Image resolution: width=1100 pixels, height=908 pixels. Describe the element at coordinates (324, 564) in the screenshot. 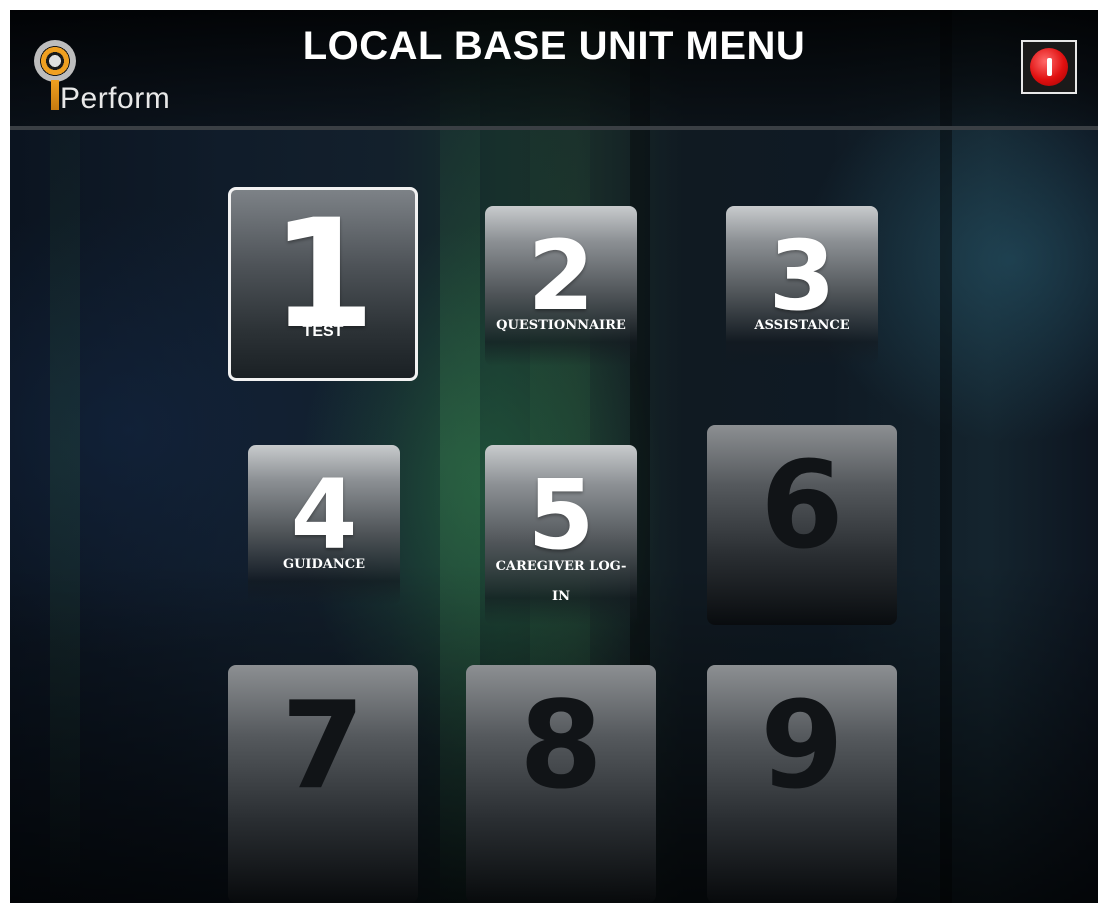

I see `tile-label: GUIDANCE` at that location.